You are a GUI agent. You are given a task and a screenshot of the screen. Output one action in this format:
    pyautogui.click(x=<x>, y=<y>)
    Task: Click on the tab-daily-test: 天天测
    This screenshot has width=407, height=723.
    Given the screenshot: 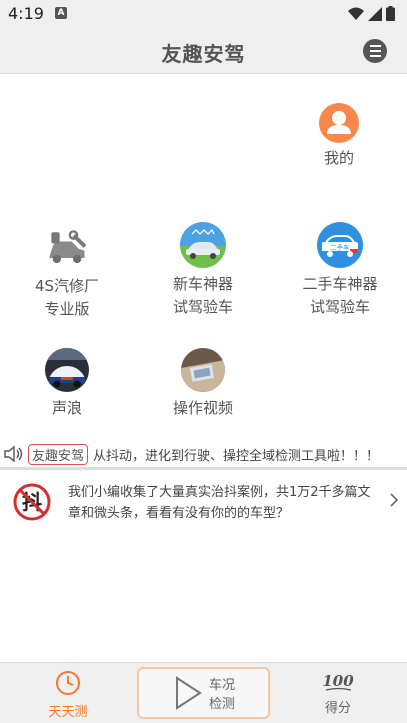 What is the action you would take?
    pyautogui.click(x=68, y=694)
    